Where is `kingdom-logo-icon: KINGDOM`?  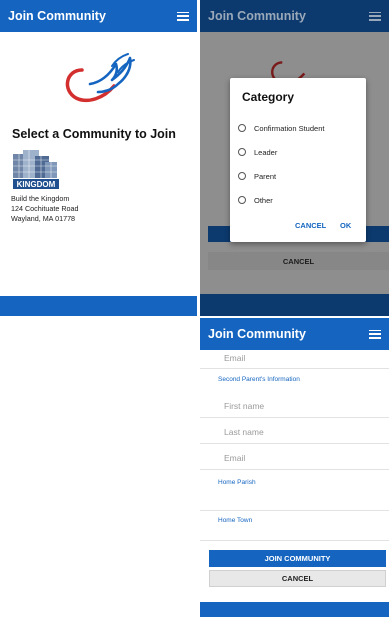 kingdom-logo-icon: KINGDOM is located at coordinates (36, 169).